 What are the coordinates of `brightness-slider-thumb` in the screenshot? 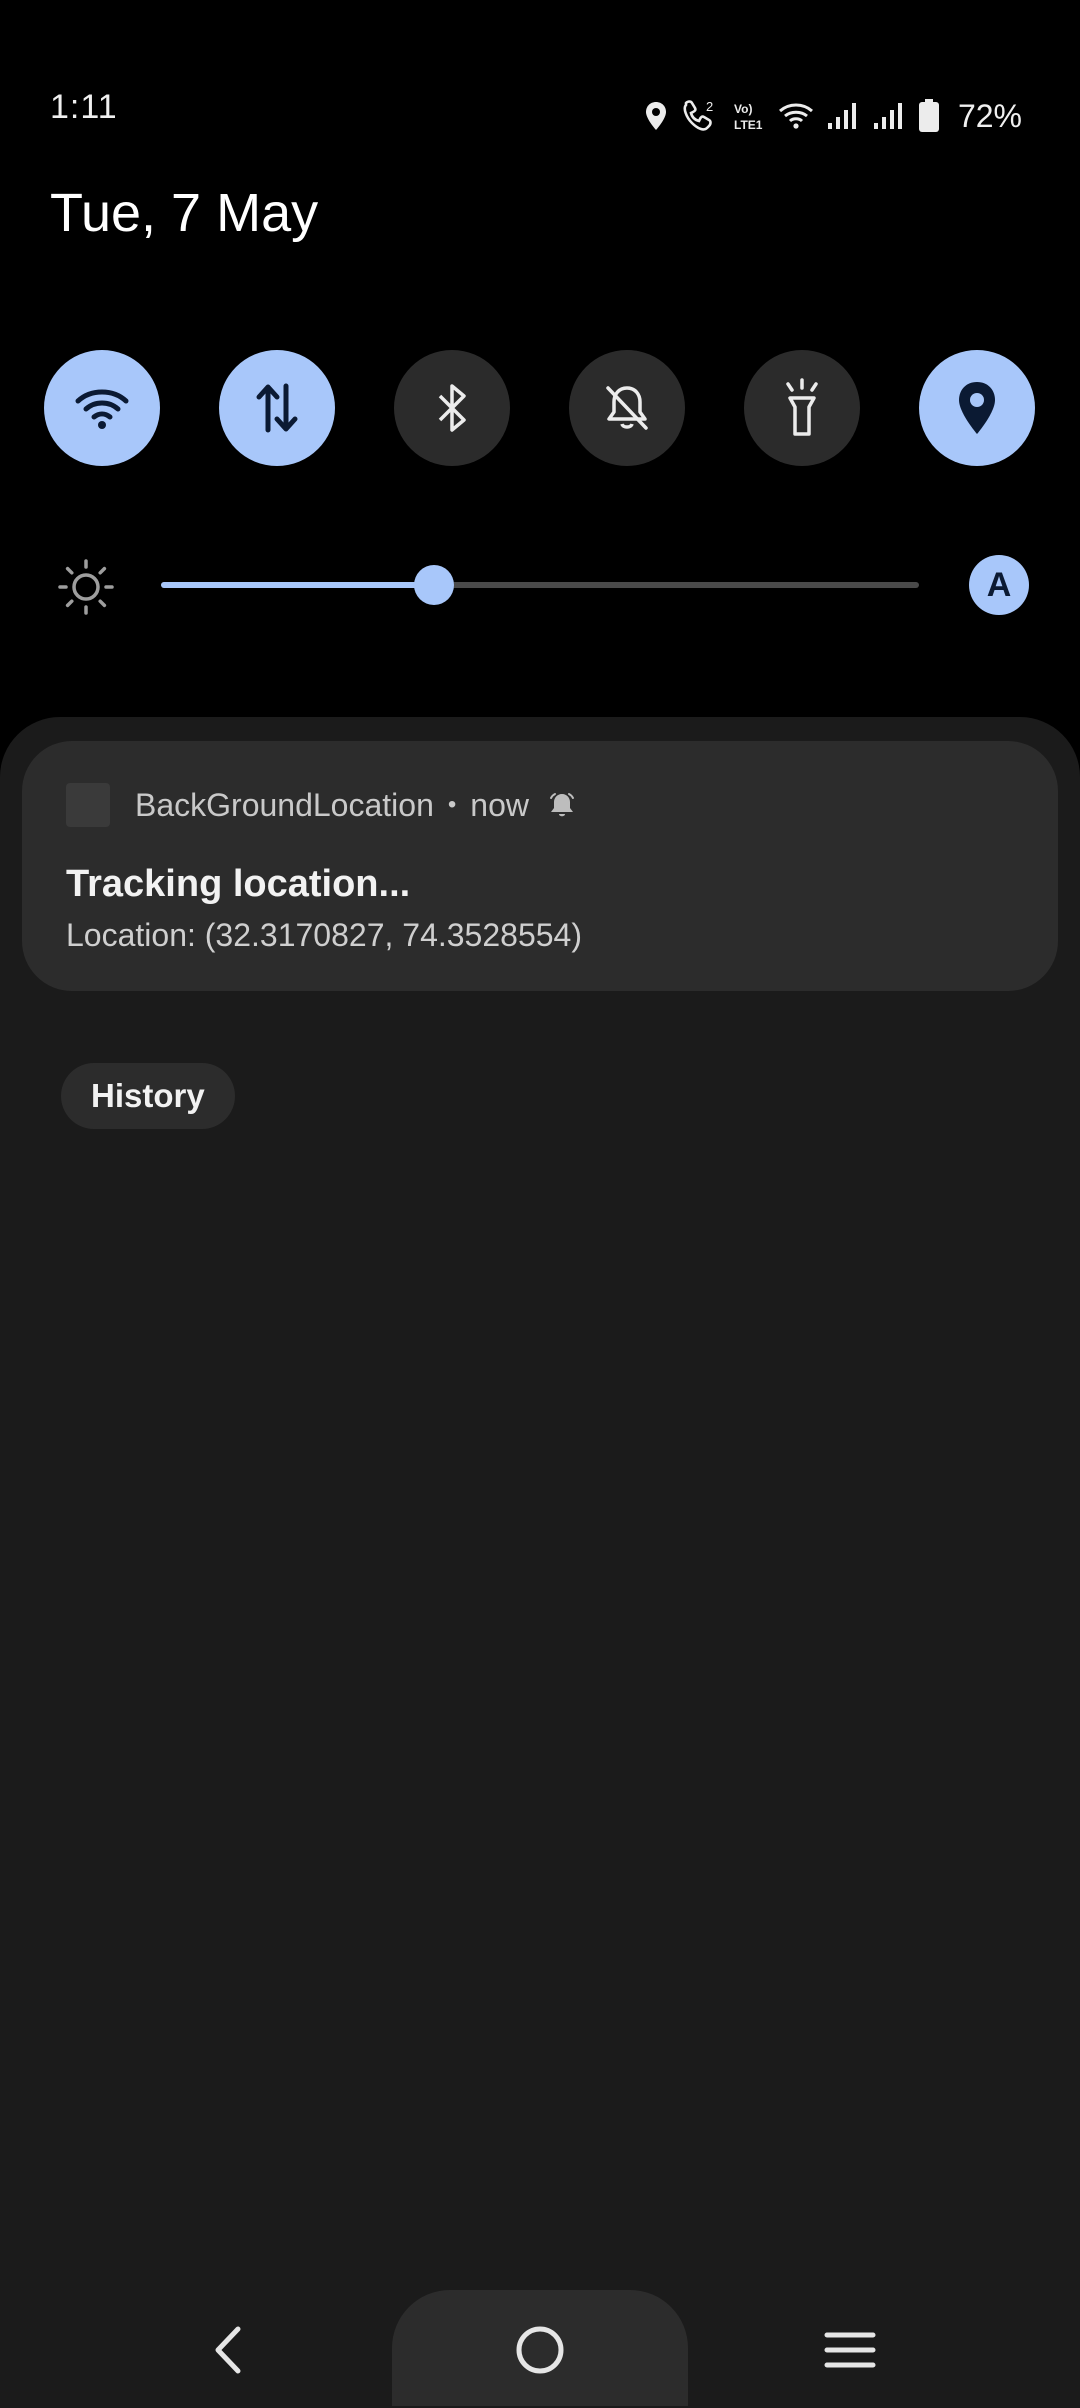 It's located at (433, 585).